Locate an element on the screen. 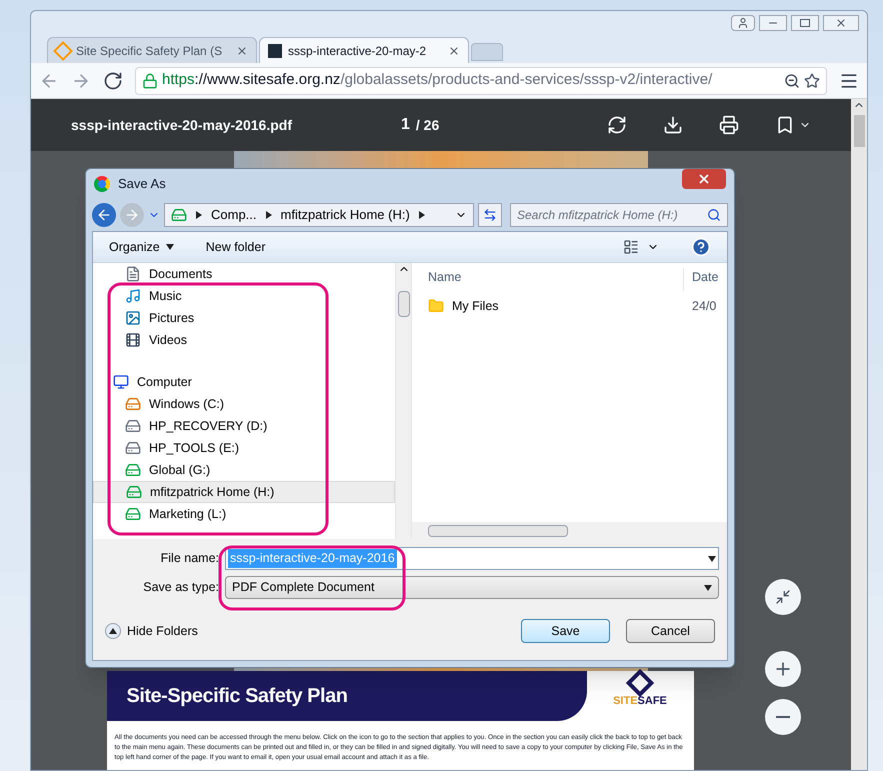  browser-tab: sssp-interactive-20-may-2 is located at coordinates (364, 50).